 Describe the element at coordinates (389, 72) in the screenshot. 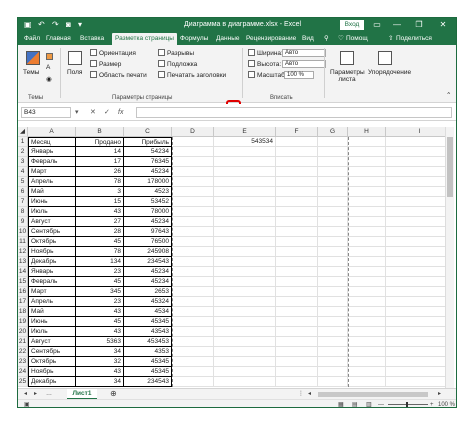

I see `arrange-button: Упорядочение` at that location.